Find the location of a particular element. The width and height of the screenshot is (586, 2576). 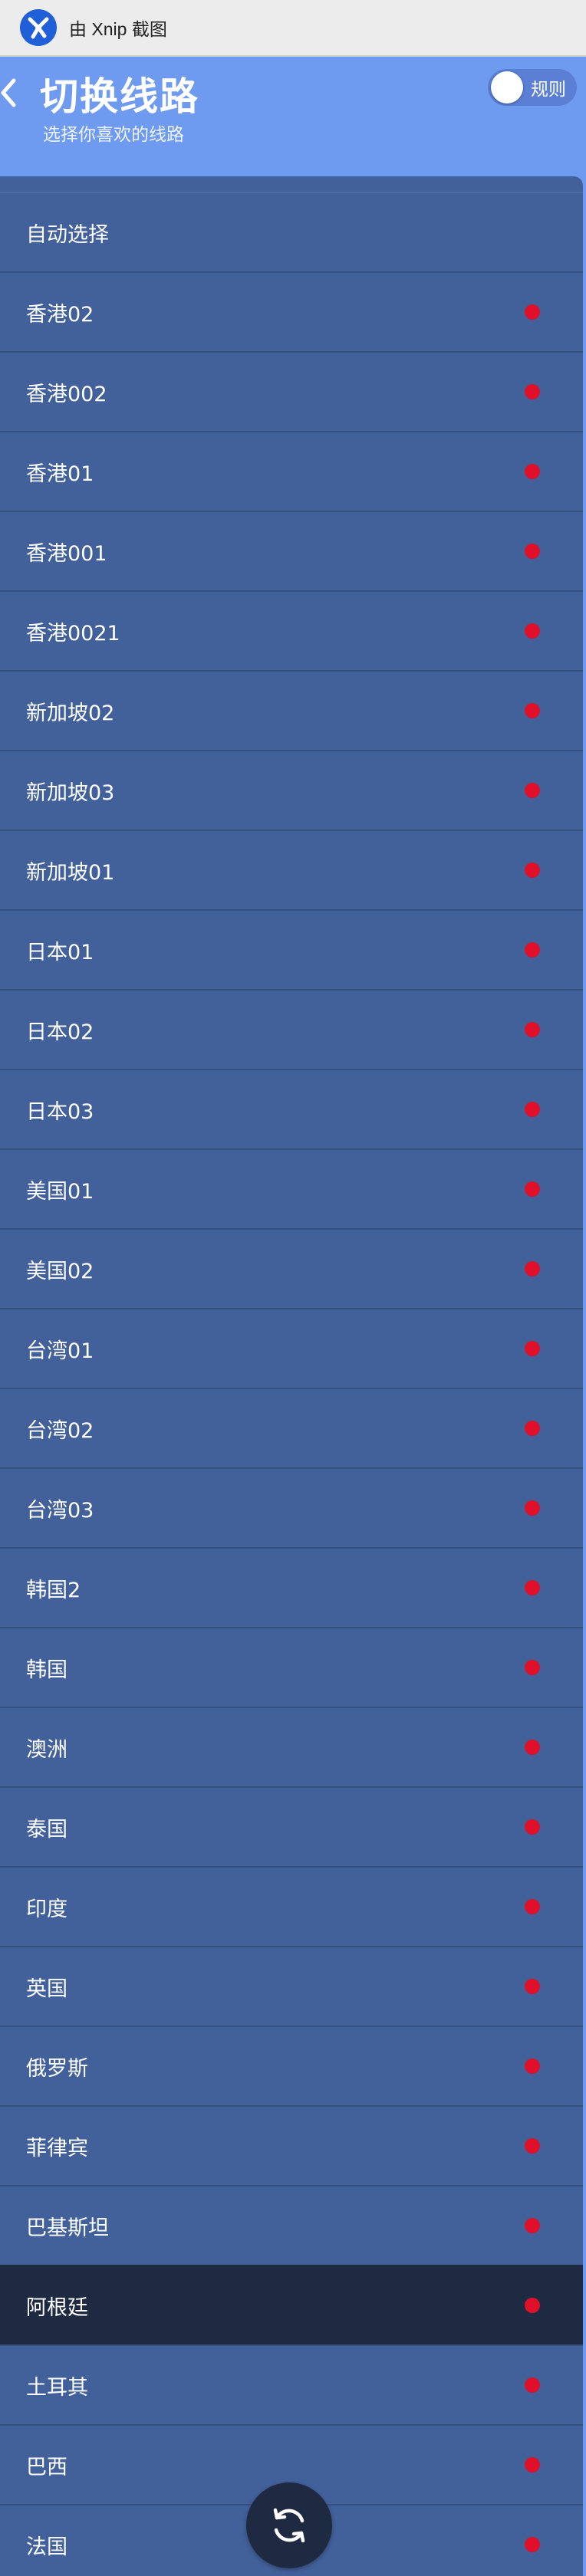

route-item: 泰国 is located at coordinates (291, 1826).